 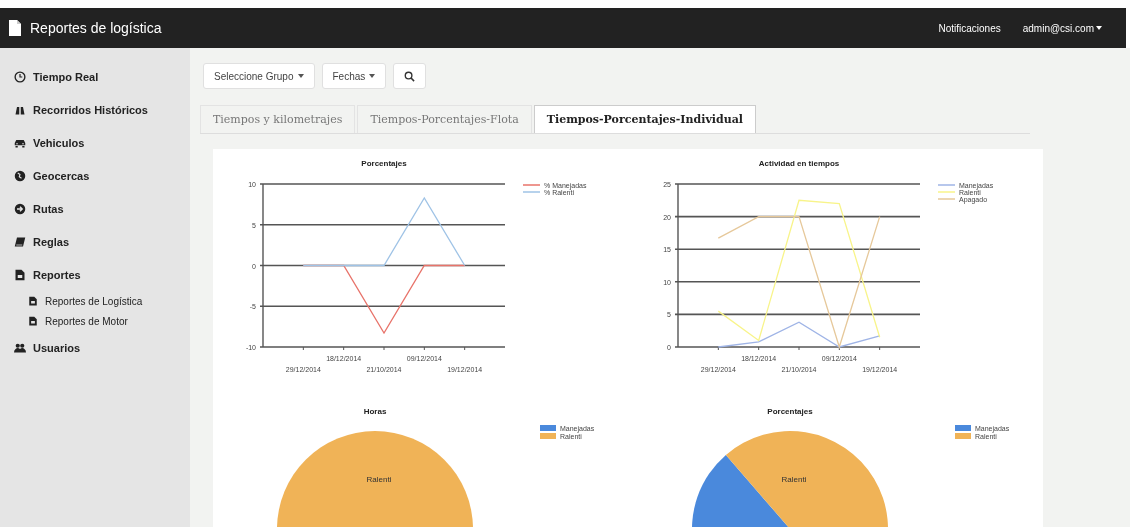 What do you see at coordinates (444, 119) in the screenshot?
I see `tab: Tiempos-Porcentajes-Flota` at bounding box center [444, 119].